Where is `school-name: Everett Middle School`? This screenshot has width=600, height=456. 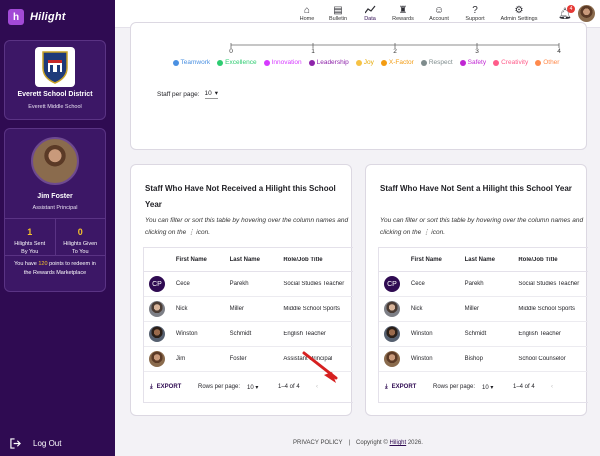 school-name: Everett Middle School is located at coordinates (55, 107).